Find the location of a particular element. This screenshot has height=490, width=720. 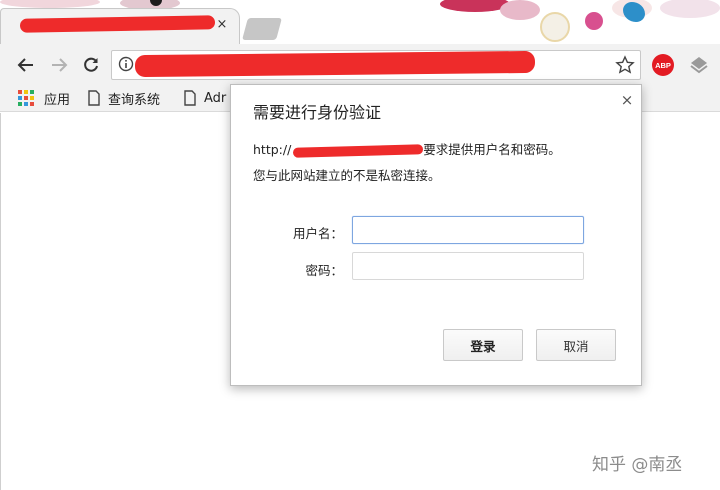

back-arrow-icon is located at coordinates (25, 65).